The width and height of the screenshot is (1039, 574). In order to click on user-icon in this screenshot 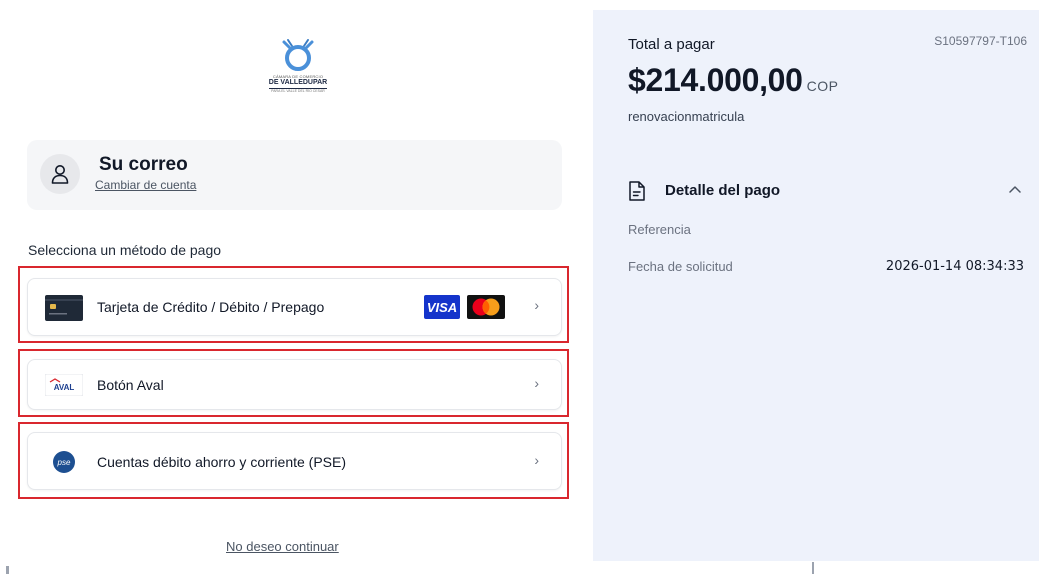, I will do `click(60, 174)`.